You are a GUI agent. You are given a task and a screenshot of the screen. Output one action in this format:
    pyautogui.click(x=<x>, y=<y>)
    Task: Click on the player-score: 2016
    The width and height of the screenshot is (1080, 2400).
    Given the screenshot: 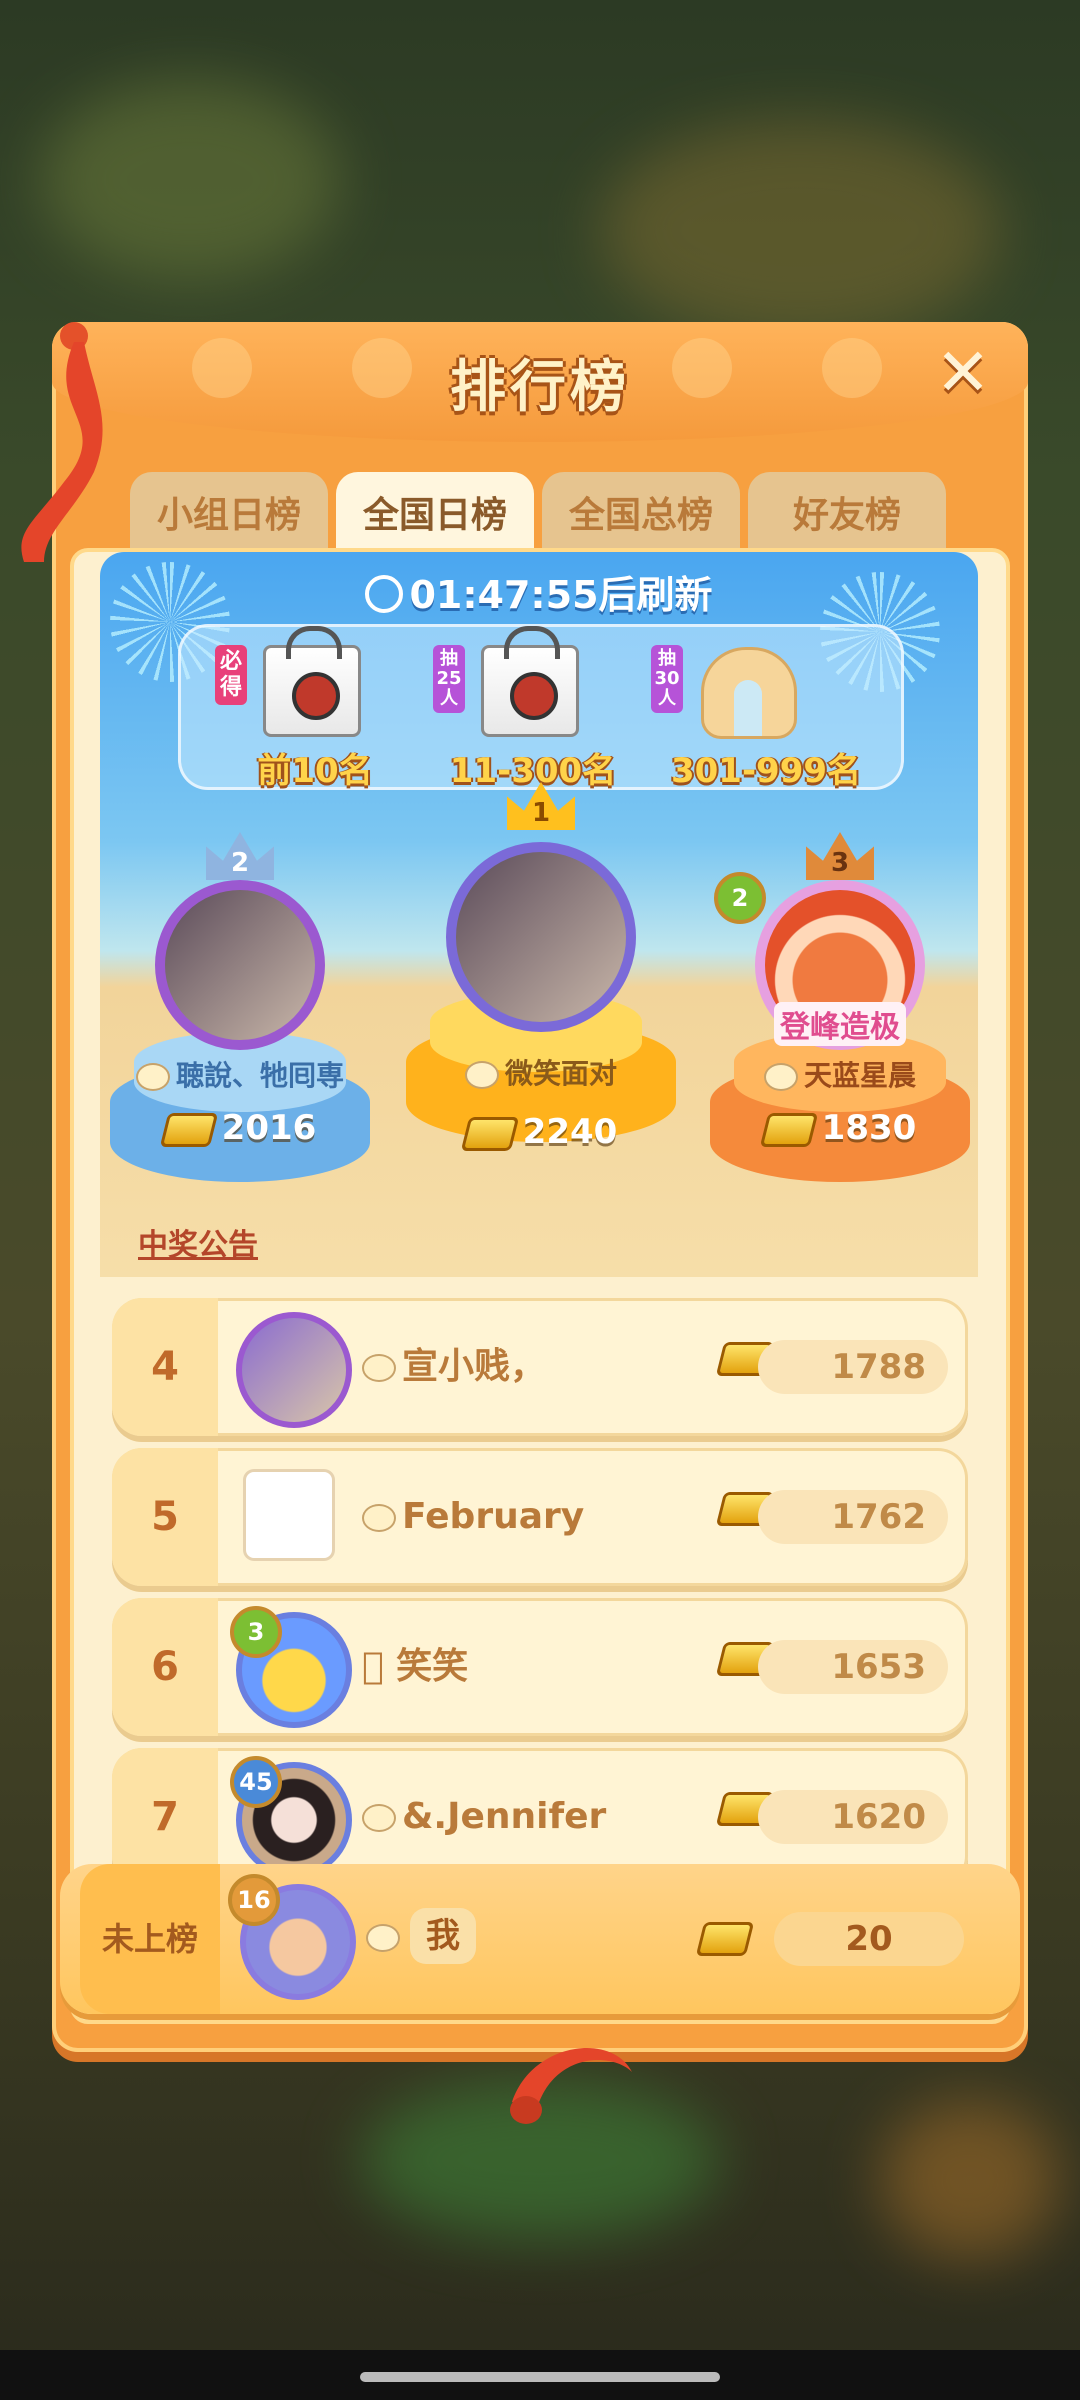 What is the action you would take?
    pyautogui.click(x=240, y=1128)
    